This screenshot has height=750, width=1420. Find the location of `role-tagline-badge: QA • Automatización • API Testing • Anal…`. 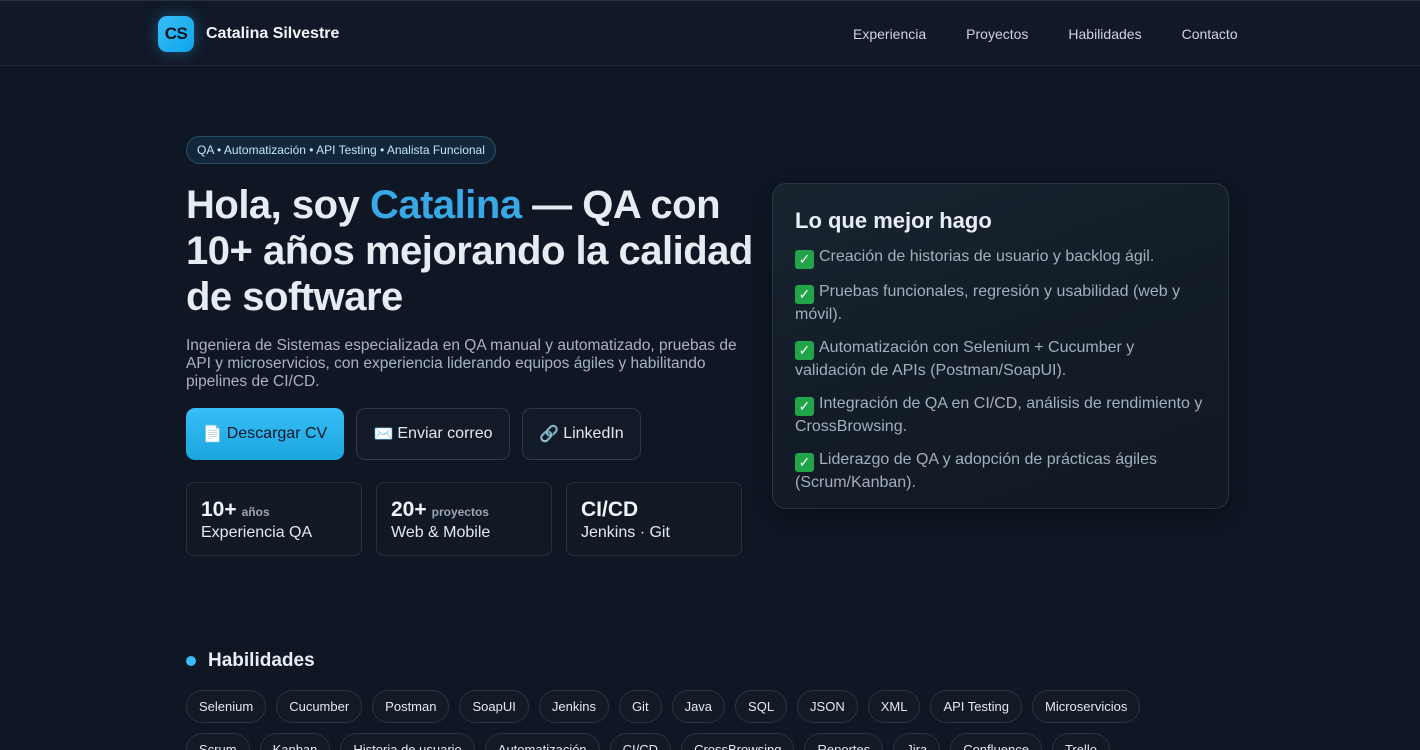

role-tagline-badge: QA • Automatización • API Testing • Anal… is located at coordinates (341, 150).